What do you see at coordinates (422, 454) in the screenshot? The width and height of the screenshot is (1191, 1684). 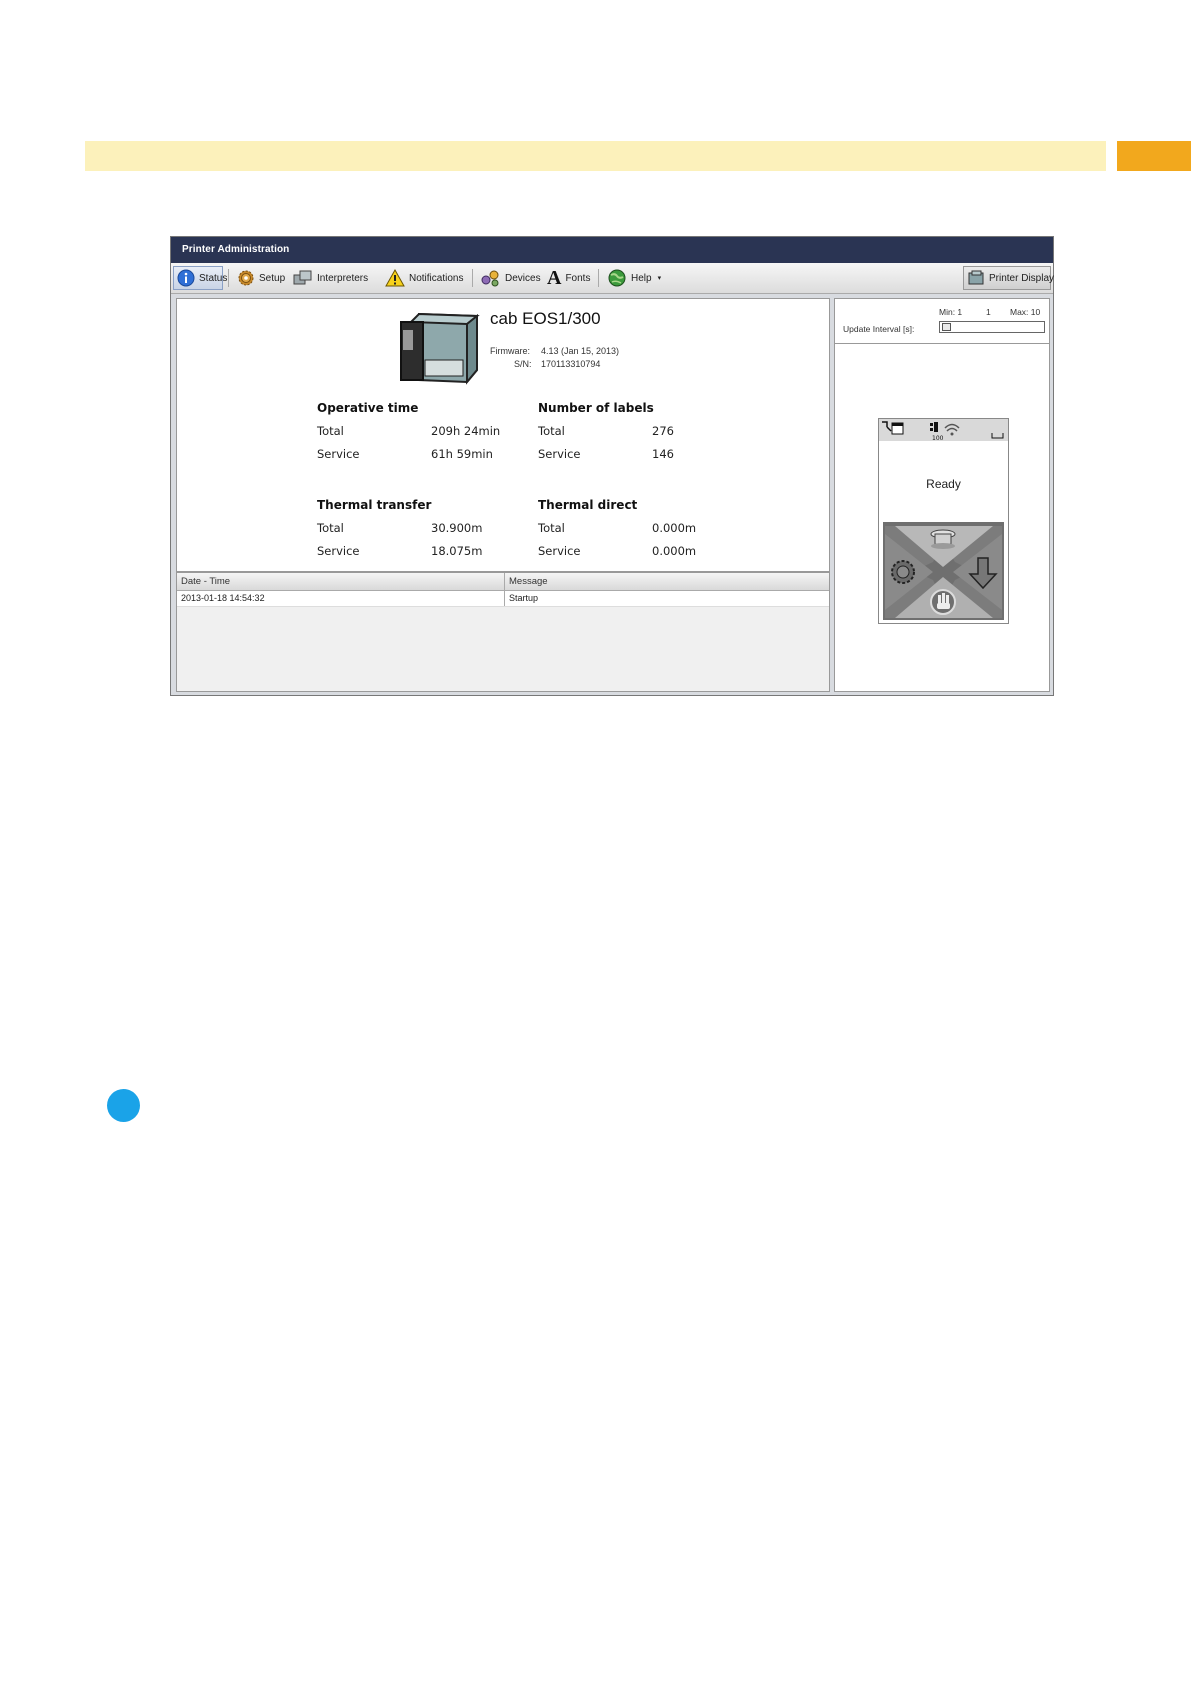 I see `operative-time-service-row: Service 61h 59min` at bounding box center [422, 454].